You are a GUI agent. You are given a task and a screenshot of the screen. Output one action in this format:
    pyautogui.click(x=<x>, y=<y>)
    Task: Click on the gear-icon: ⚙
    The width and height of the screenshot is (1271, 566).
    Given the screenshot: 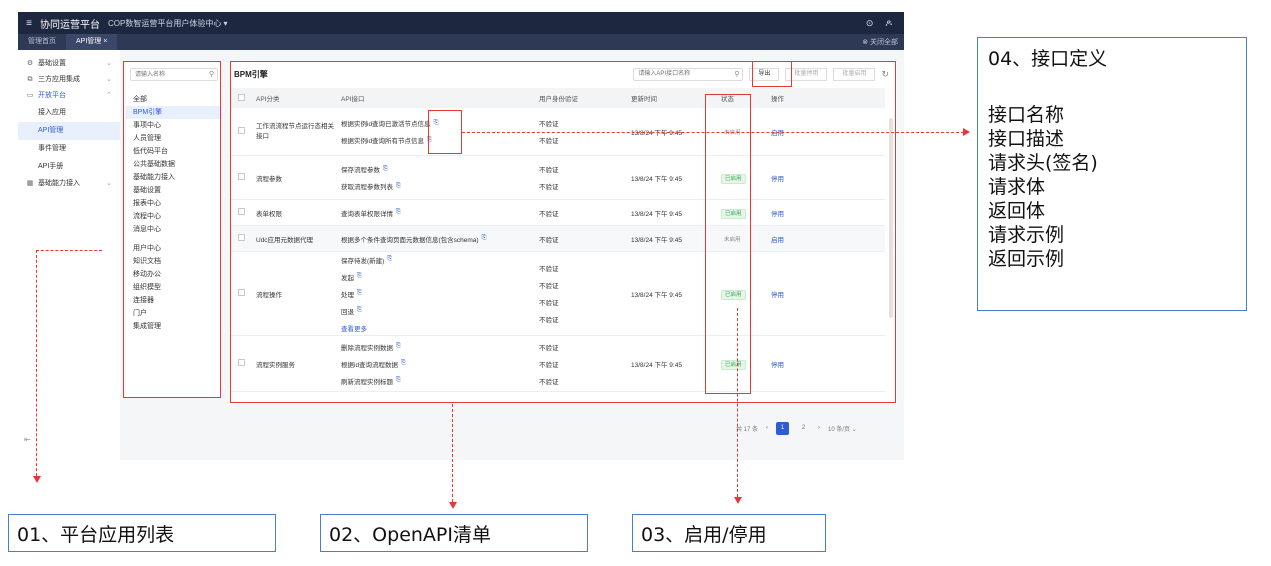 What is the action you would take?
    pyautogui.click(x=30, y=63)
    